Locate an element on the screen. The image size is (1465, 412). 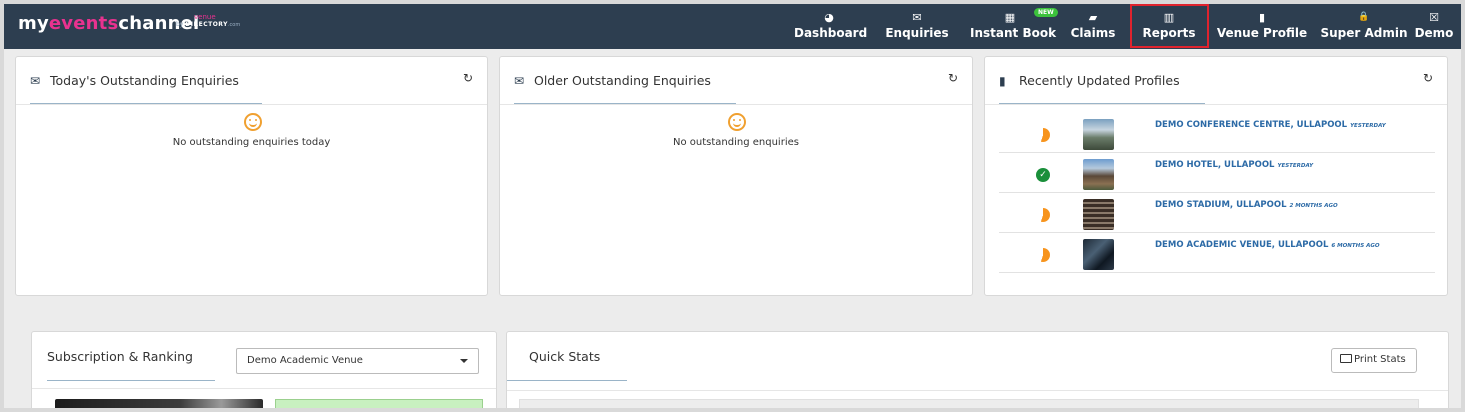
profile-link: DEMO STADIUM, ULLAPOOL 2 MONTHS AGO is located at coordinates (1246, 205).